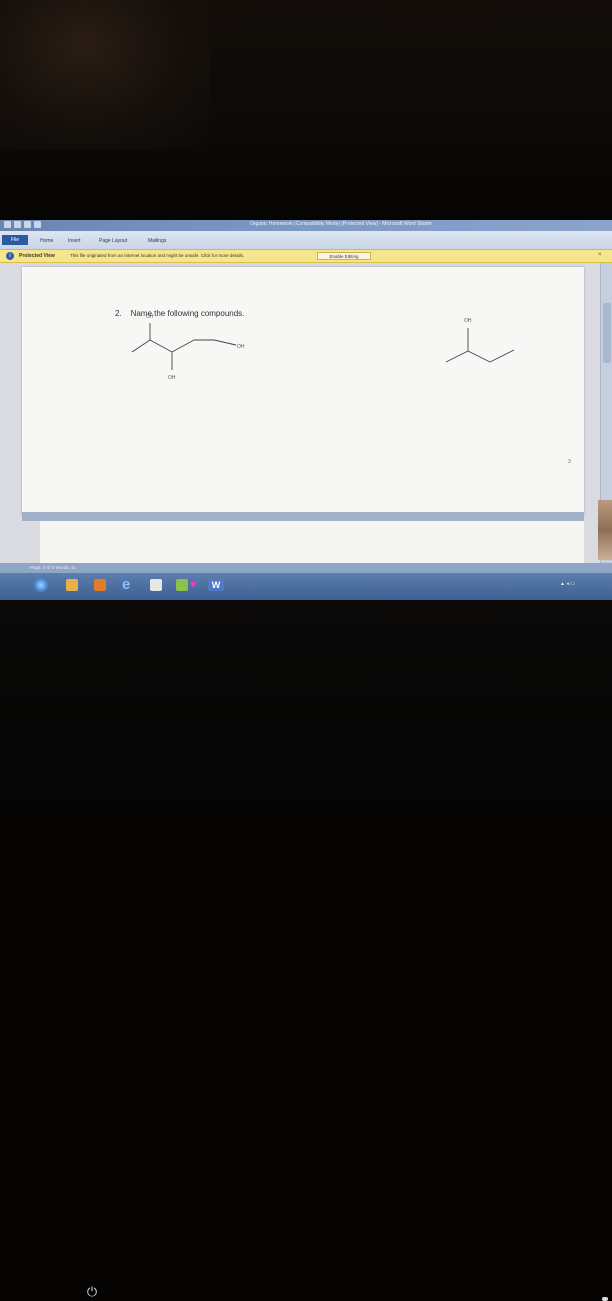 This screenshot has height=1301, width=612. What do you see at coordinates (100, 585) in the screenshot?
I see `media-player-icon` at bounding box center [100, 585].